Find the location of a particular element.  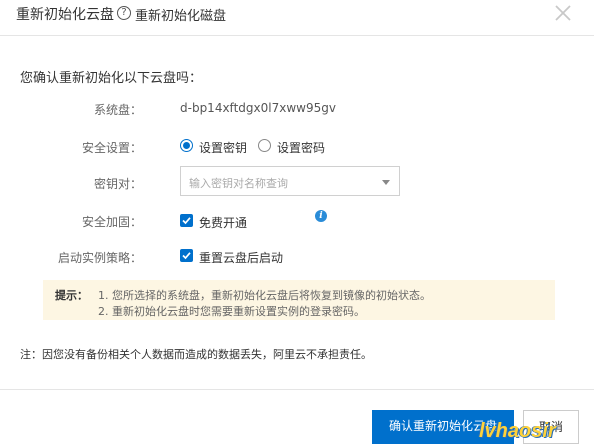

tip-line-1: 1. 您所选择的系统盘，重新初始化云盘后将恢复到镜像的初始状态。 is located at coordinates (264, 295).